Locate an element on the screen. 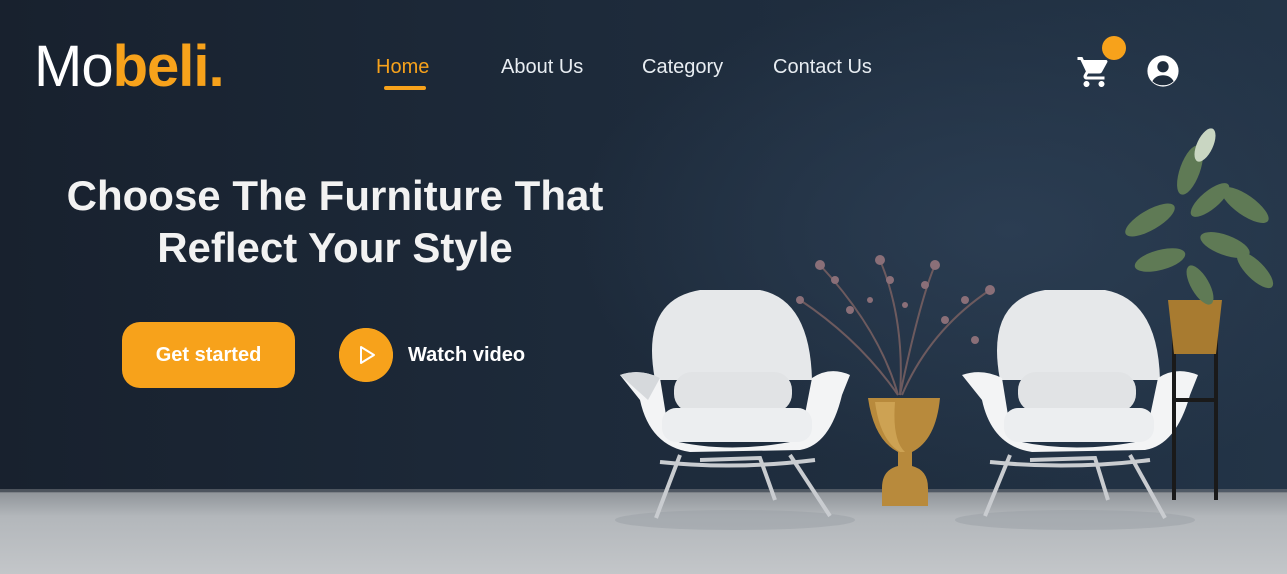 The image size is (1287, 574). nav-category: Category is located at coordinates (682, 67).